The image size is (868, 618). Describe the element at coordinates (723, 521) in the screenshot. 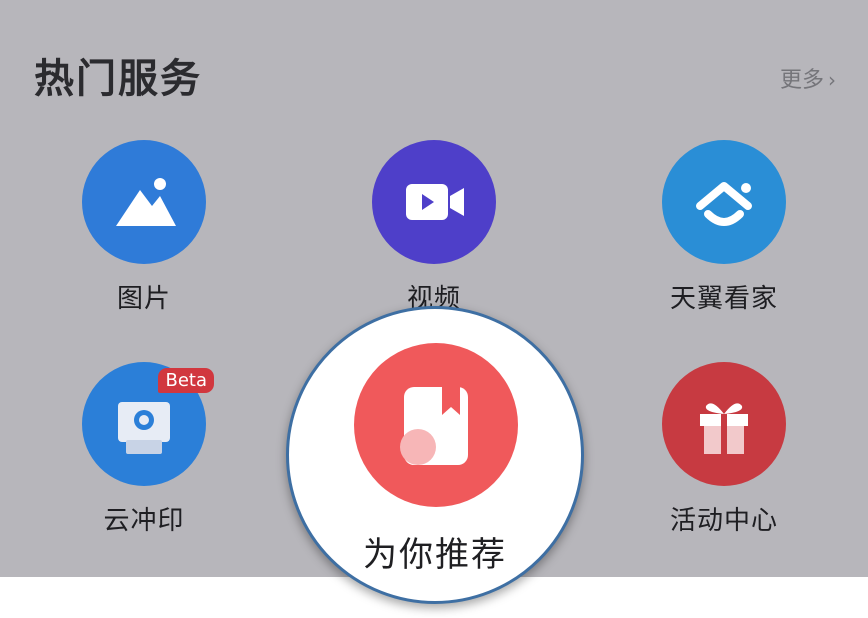

I see `service-label: 活动中心` at that location.